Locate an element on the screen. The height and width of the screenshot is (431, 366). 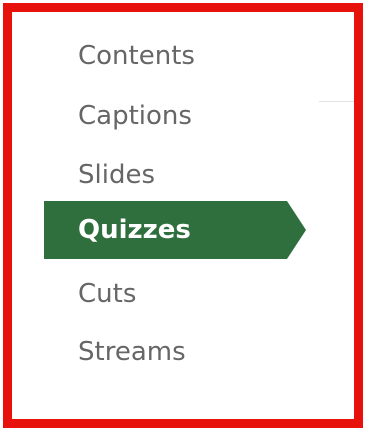
nav-item-cuts: Cuts is located at coordinates (107, 294).